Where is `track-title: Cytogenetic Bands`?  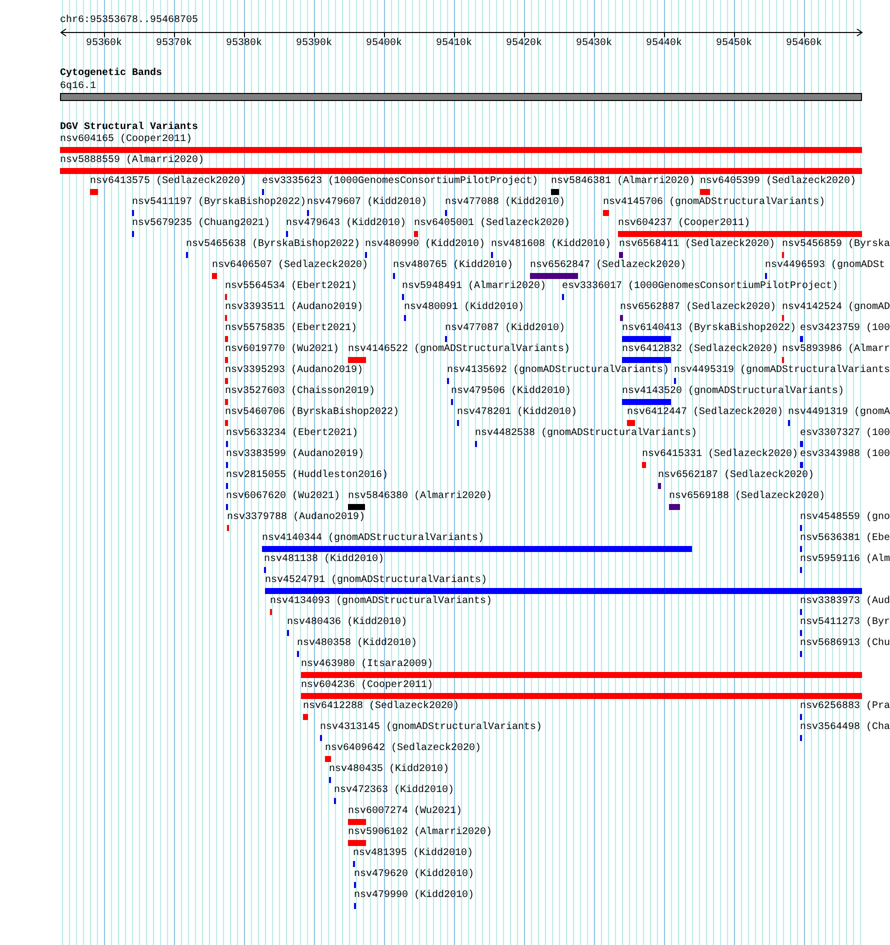
track-title: Cytogenetic Bands is located at coordinates (111, 74).